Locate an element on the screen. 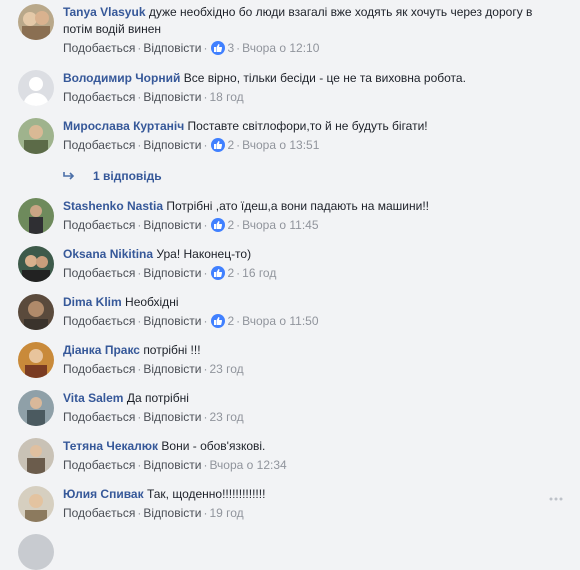 This screenshot has width=580, height=570. comment-text: потрібні !!! is located at coordinates (172, 350).